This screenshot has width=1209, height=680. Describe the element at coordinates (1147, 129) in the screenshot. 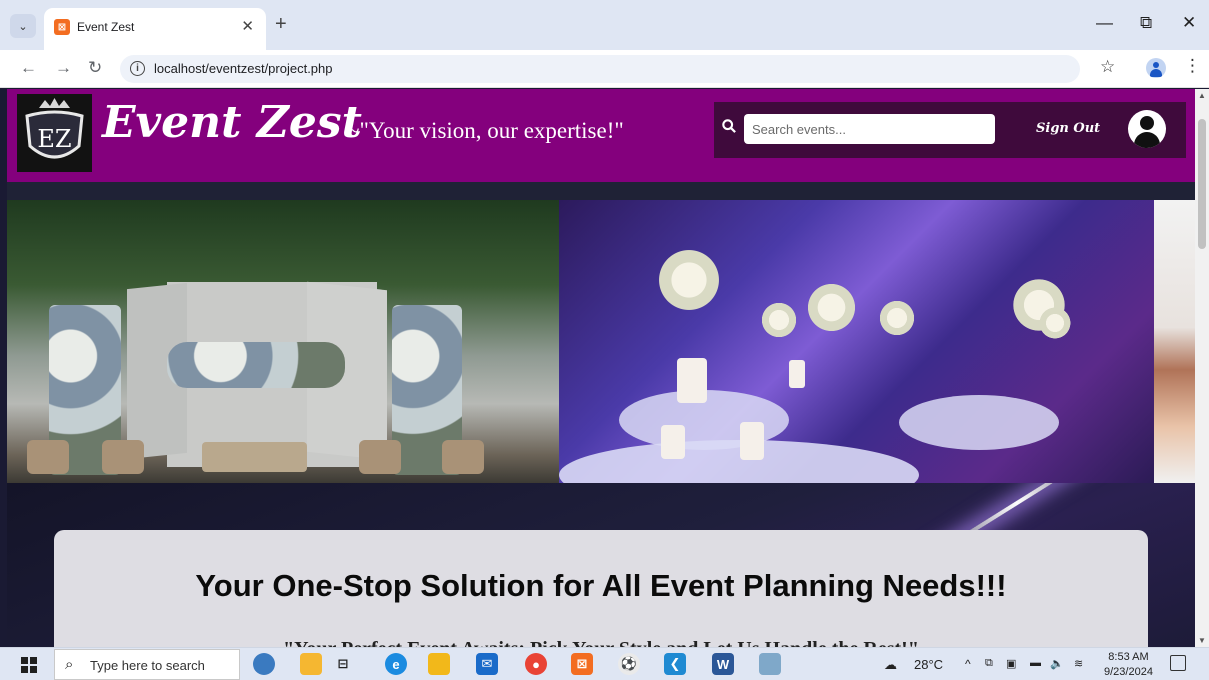

I see `user-avatar-icon` at that location.